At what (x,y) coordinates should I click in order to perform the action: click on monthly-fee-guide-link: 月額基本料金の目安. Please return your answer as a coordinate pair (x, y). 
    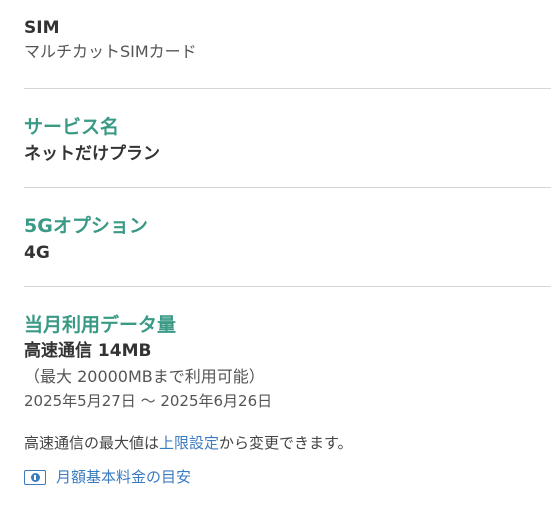
    Looking at the image, I should click on (287, 477).